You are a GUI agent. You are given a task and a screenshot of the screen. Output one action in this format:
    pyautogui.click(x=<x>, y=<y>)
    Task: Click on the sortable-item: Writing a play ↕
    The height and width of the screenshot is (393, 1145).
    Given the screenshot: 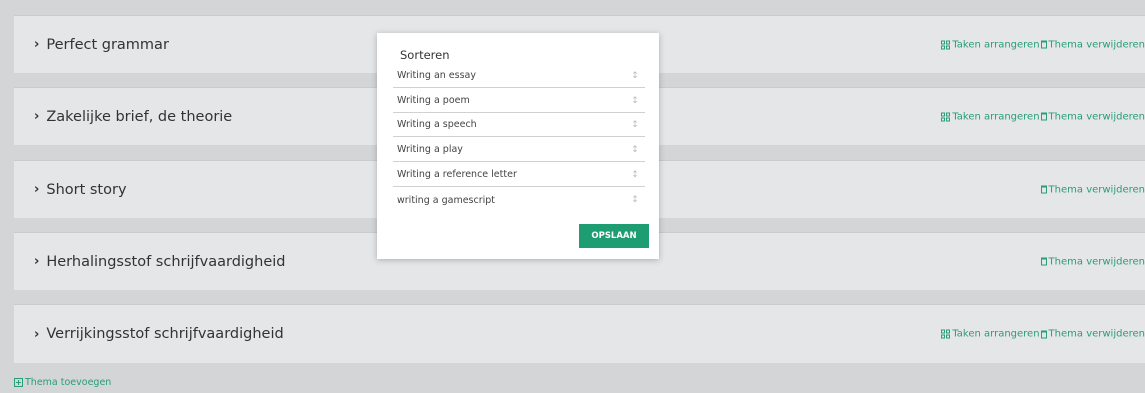 What is the action you would take?
    pyautogui.click(x=519, y=150)
    